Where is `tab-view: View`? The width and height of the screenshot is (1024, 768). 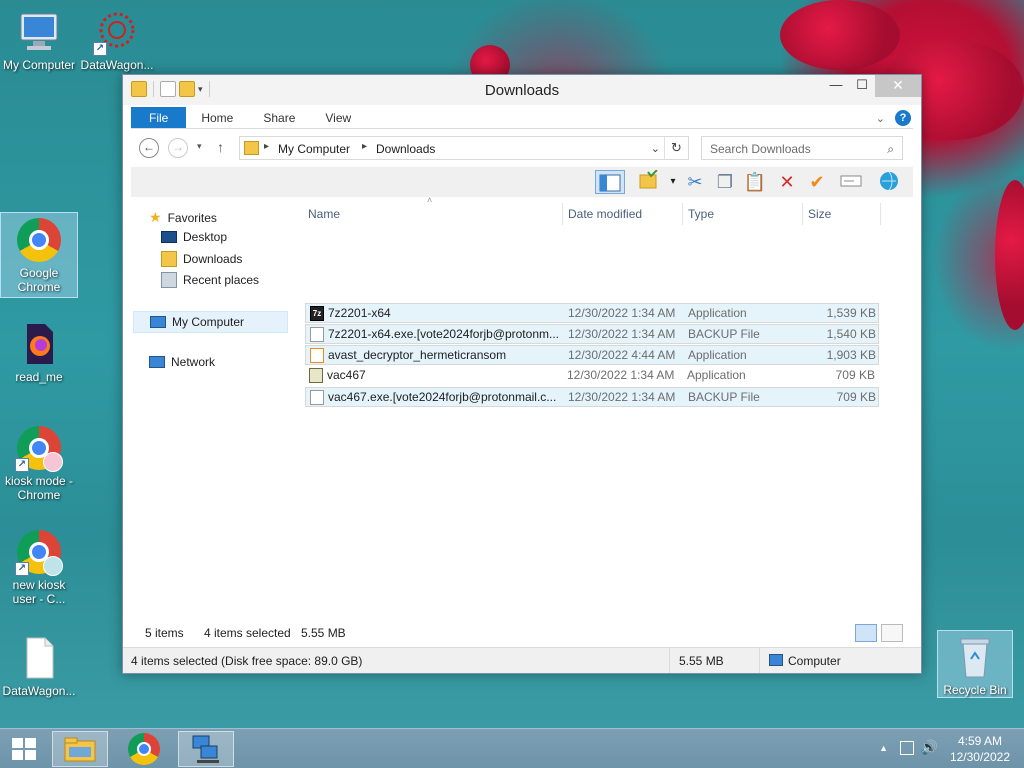
tab-view: View is located at coordinates (338, 117).